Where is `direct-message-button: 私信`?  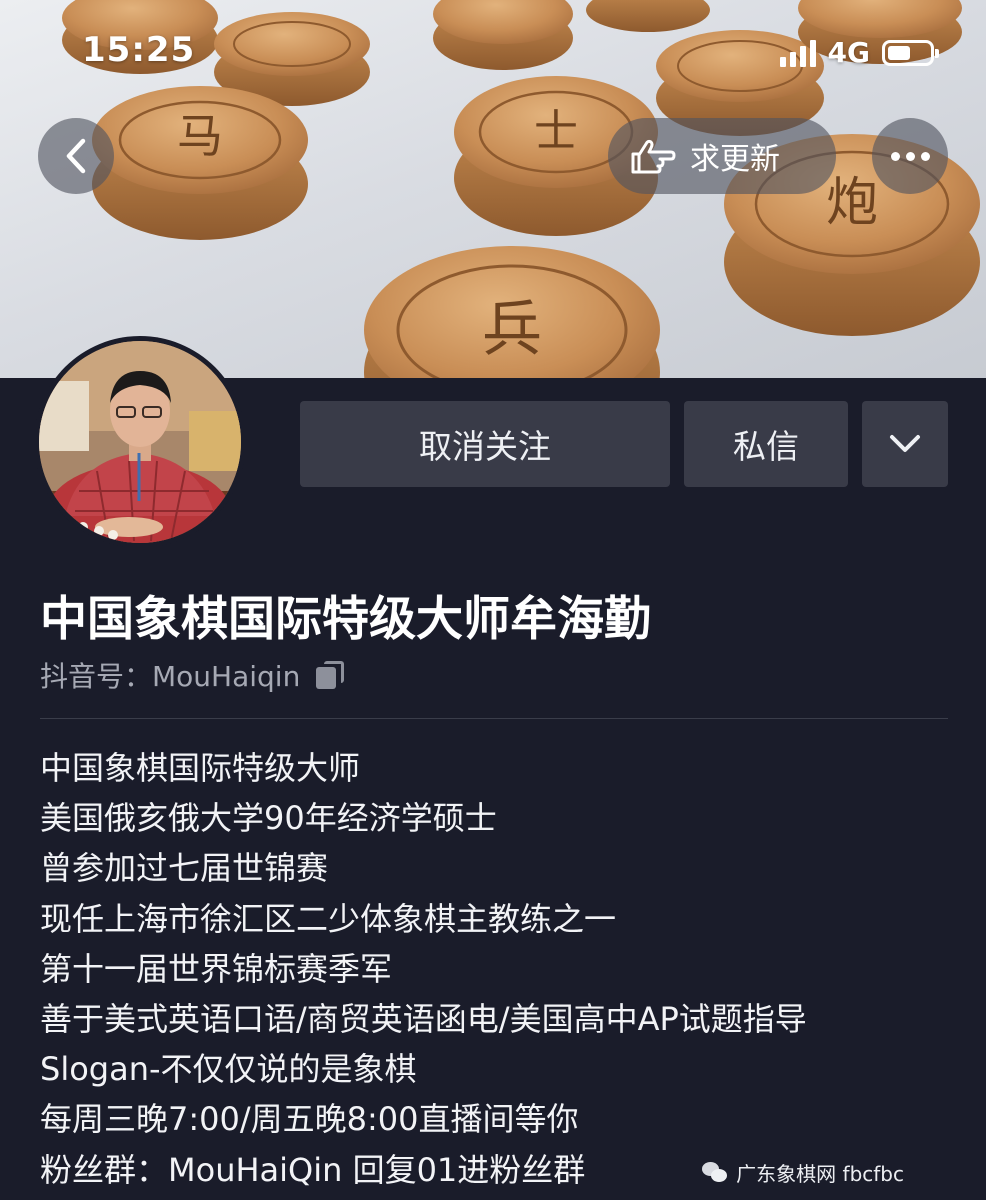 direct-message-button: 私信 is located at coordinates (766, 444).